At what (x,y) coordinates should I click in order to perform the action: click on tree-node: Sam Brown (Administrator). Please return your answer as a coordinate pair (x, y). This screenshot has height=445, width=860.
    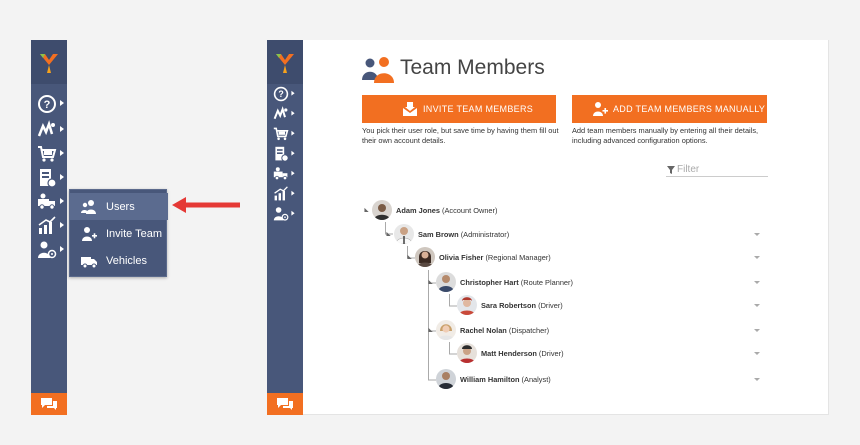
    Looking at the image, I should click on (572, 235).